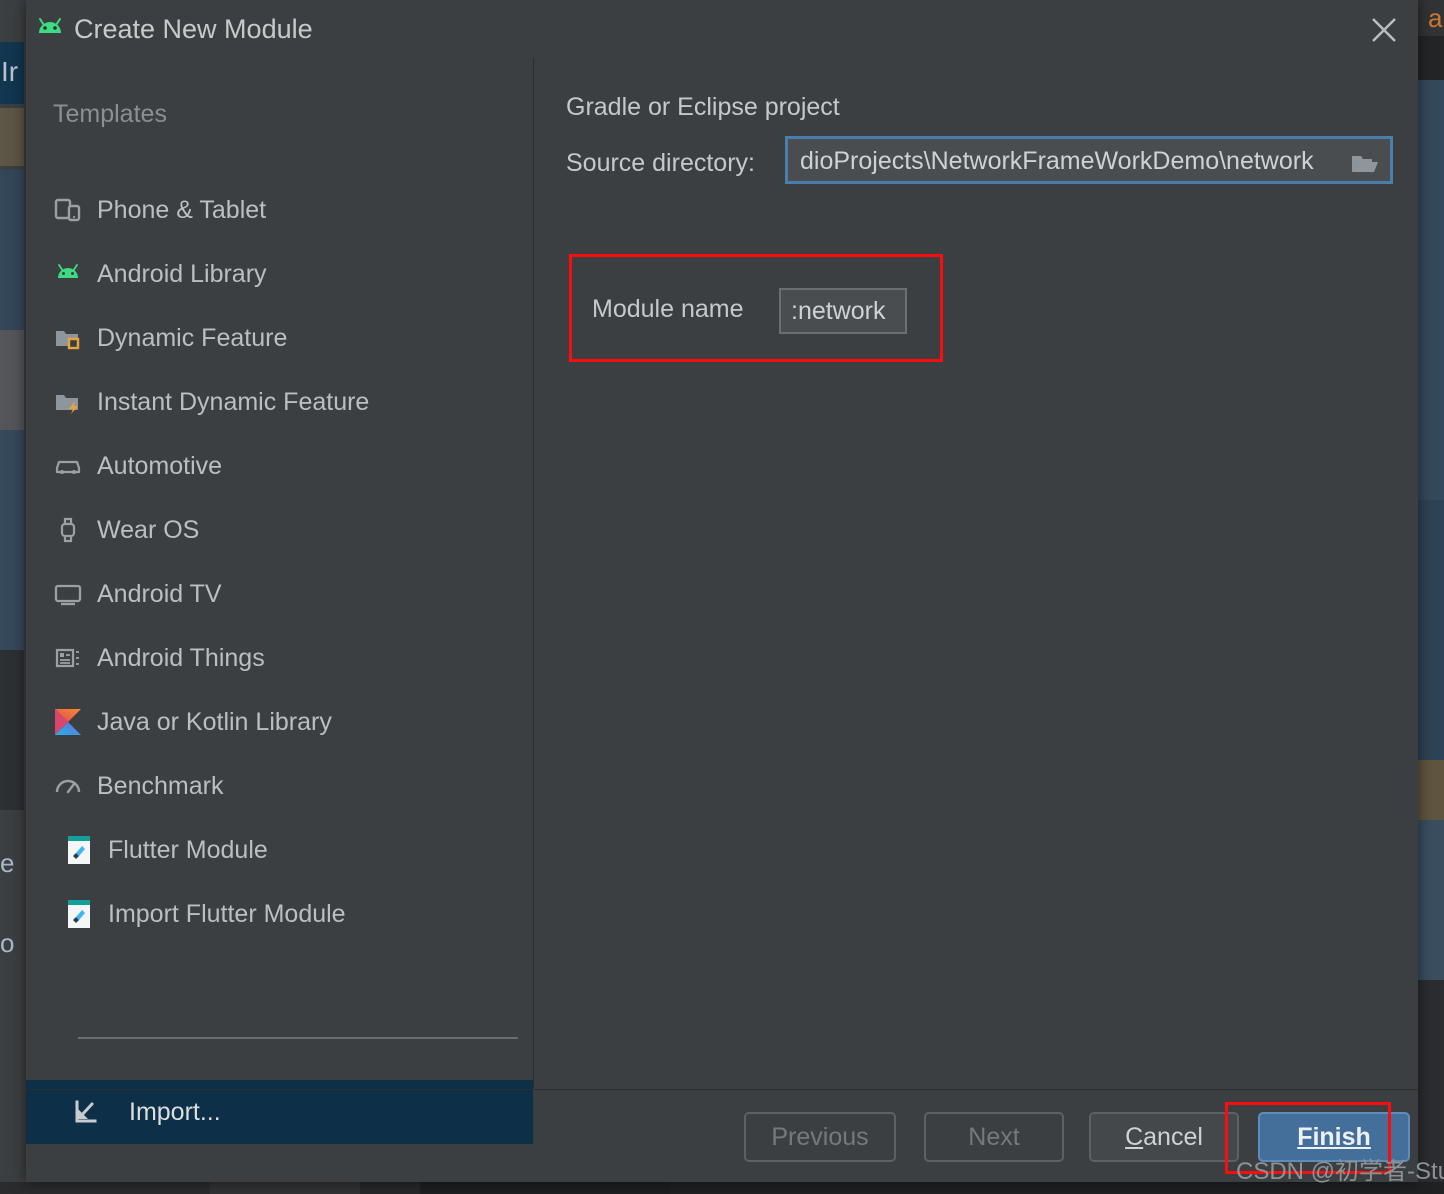 The image size is (1444, 1194). I want to click on folder-icon, so click(1365, 163).